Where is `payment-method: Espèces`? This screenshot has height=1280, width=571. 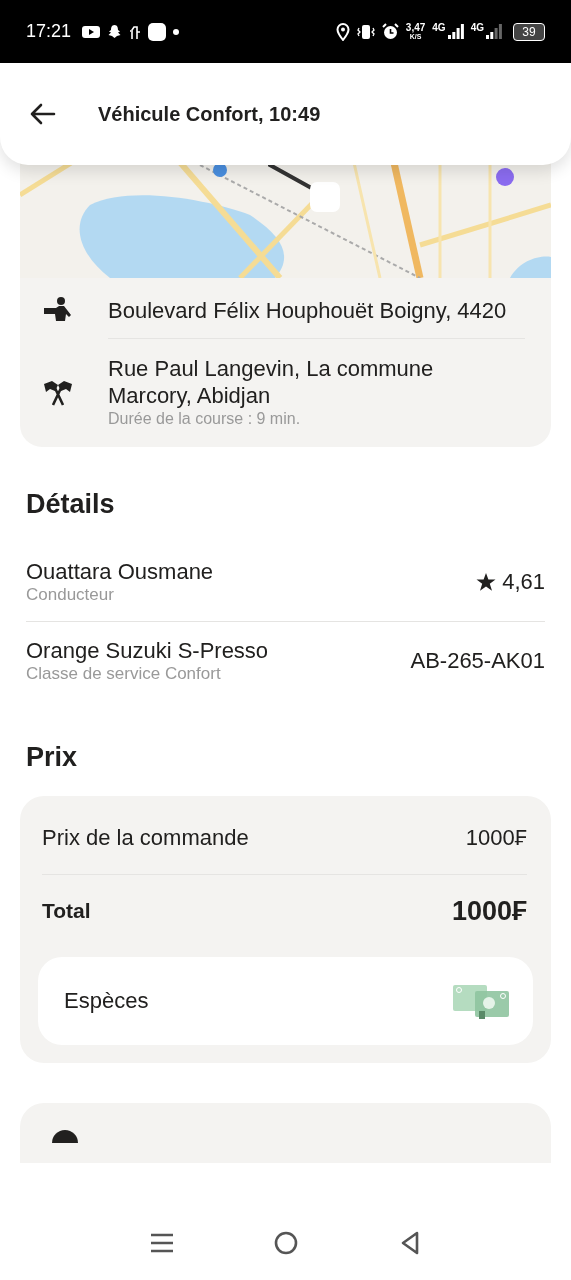
payment-method: Espèces is located at coordinates (106, 1001).